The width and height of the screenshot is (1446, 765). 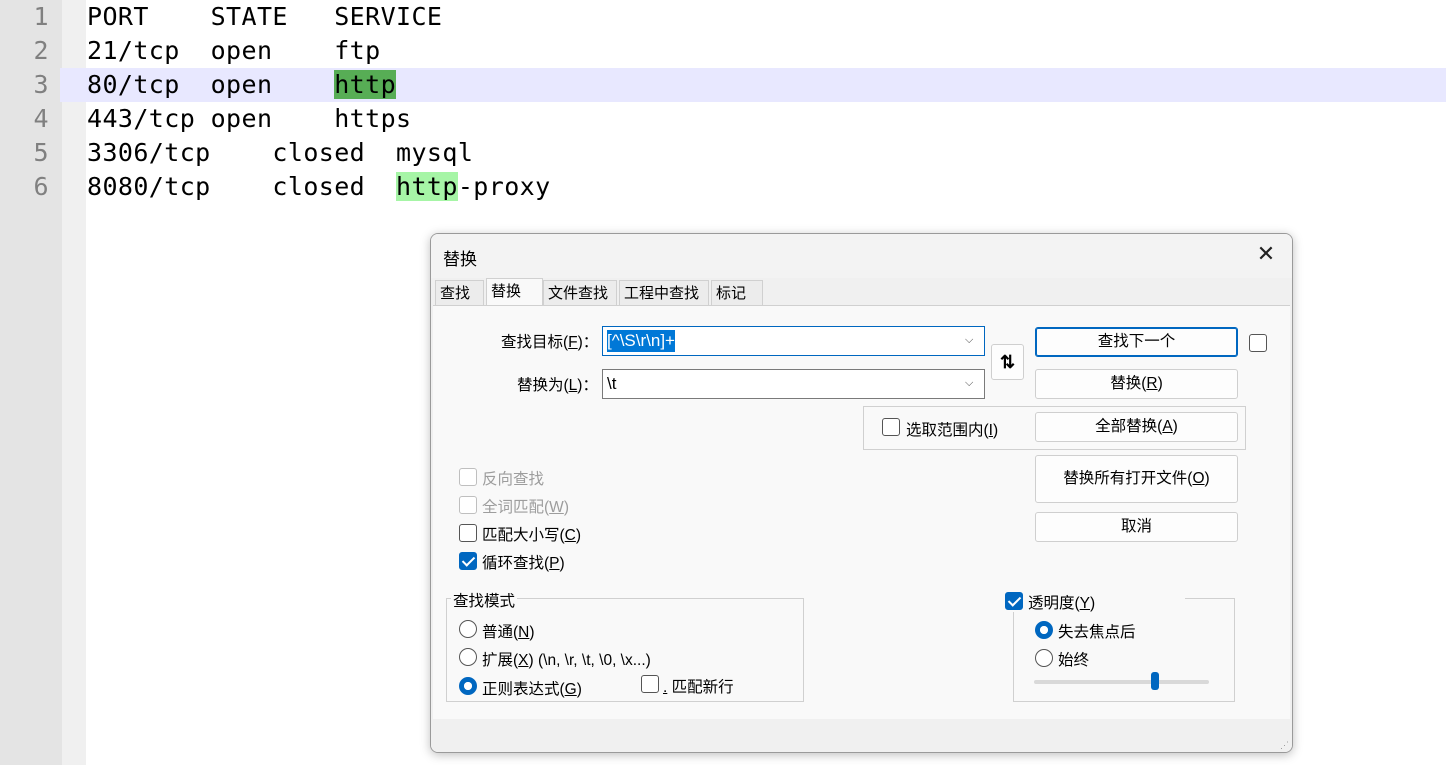 What do you see at coordinates (891, 427) in the screenshot?
I see `in-selection-checkbox` at bounding box center [891, 427].